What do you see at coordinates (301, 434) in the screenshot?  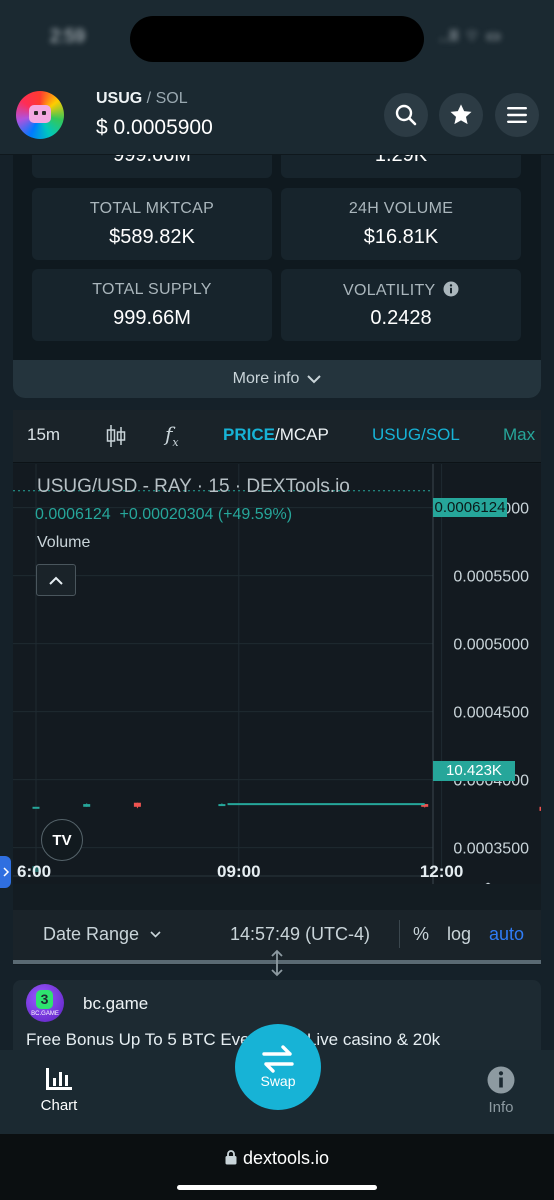 I see `mcap-toggle-label: /MCAP` at bounding box center [301, 434].